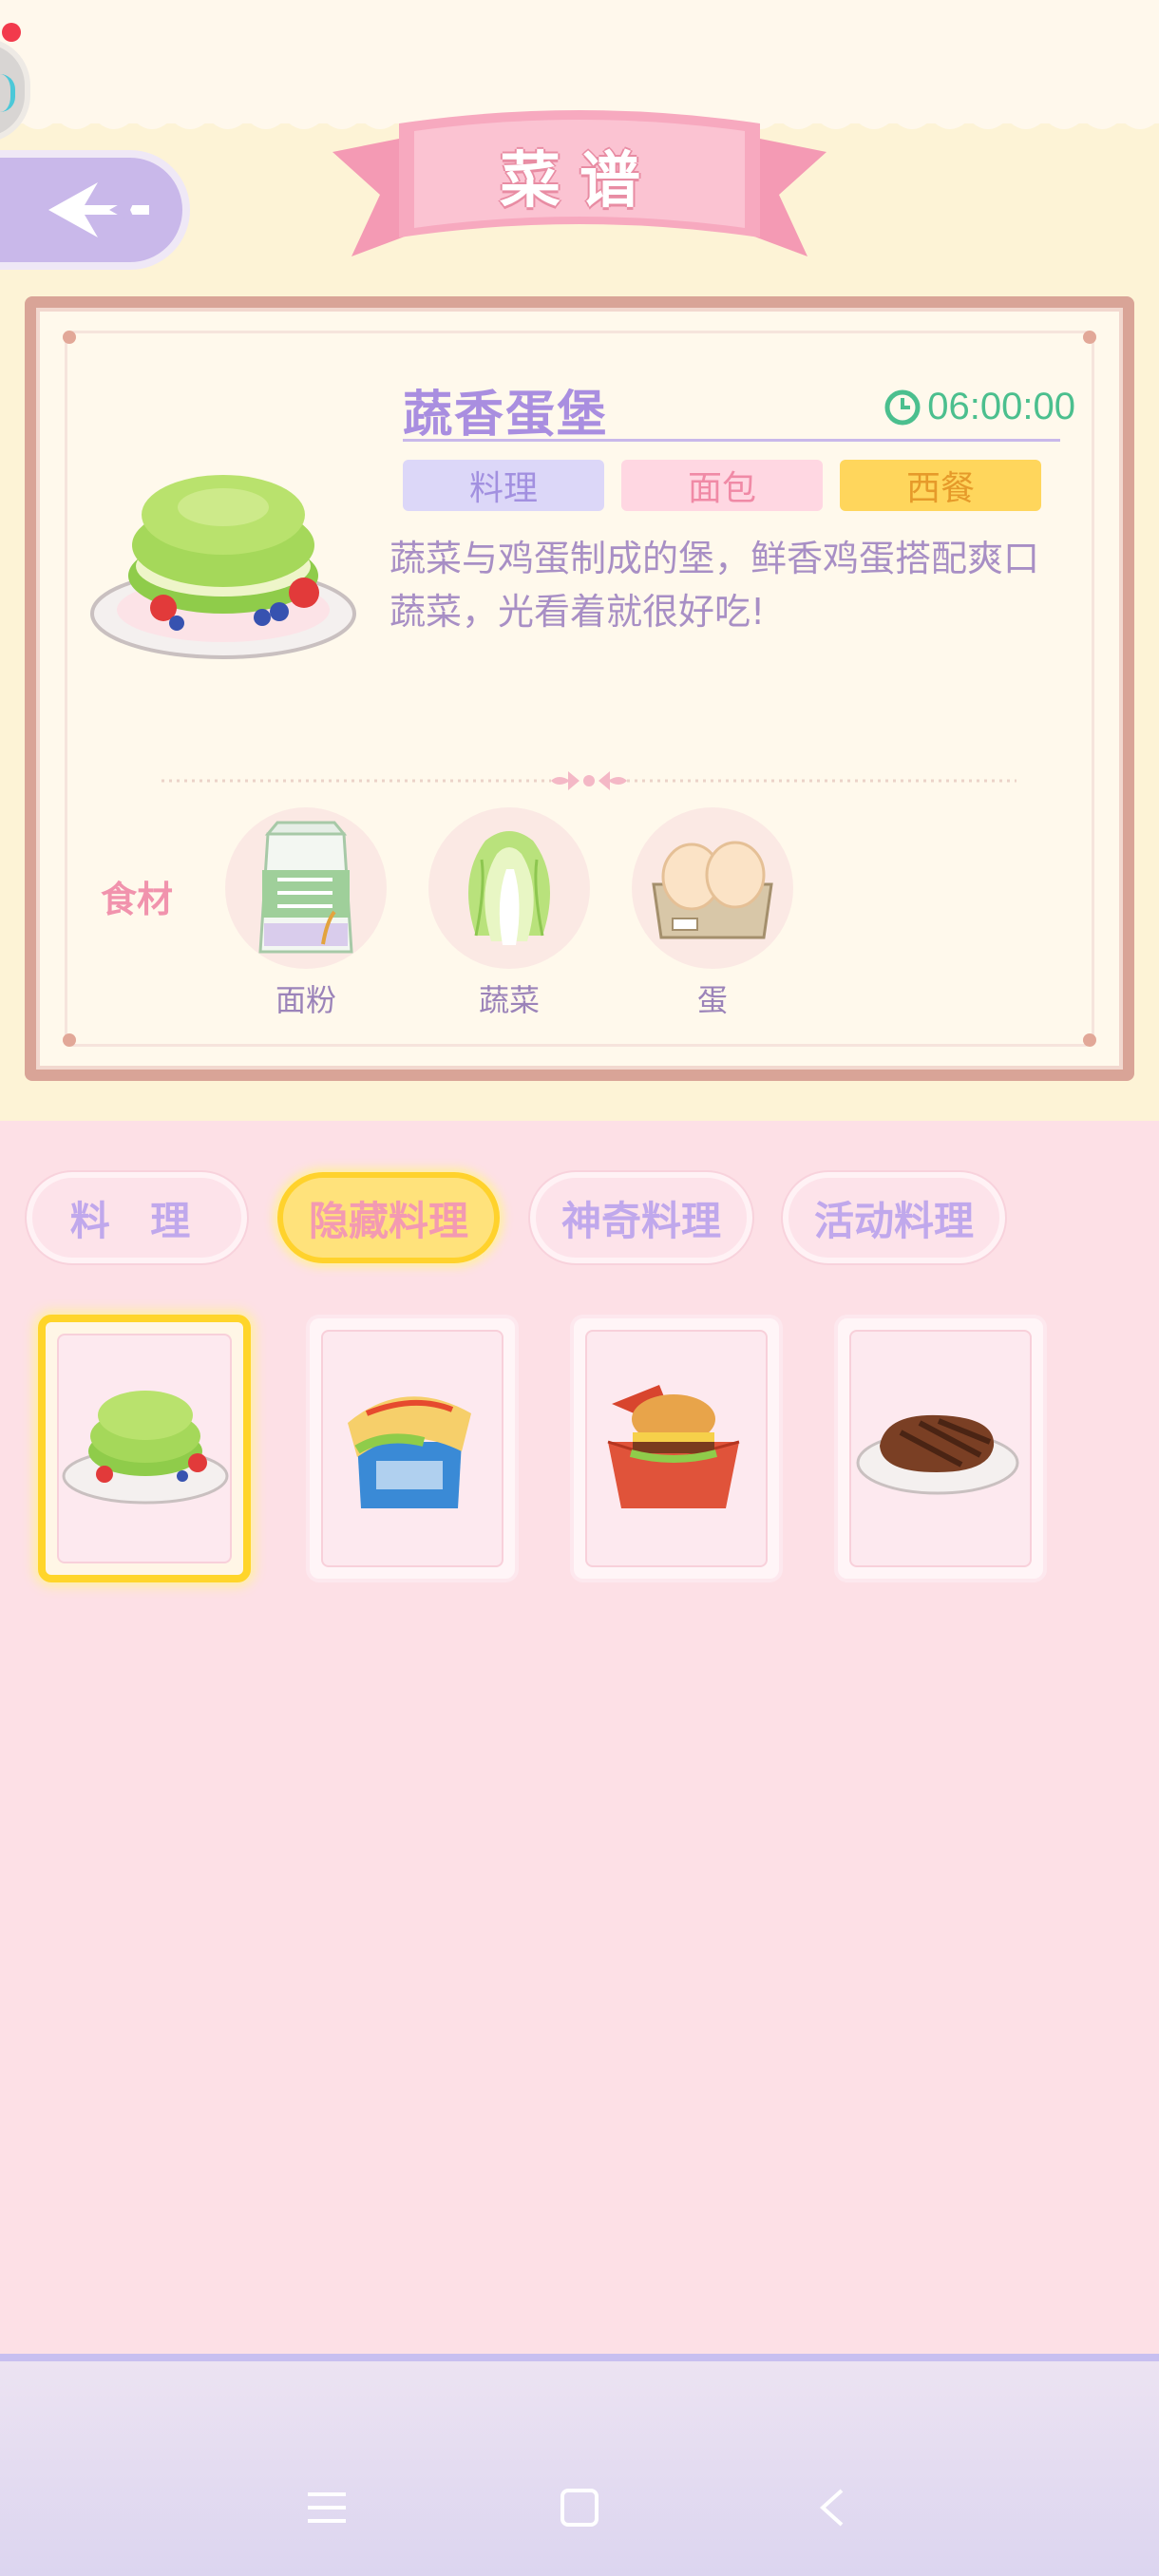  I want to click on cook-timer: 06:00:00, so click(979, 407).